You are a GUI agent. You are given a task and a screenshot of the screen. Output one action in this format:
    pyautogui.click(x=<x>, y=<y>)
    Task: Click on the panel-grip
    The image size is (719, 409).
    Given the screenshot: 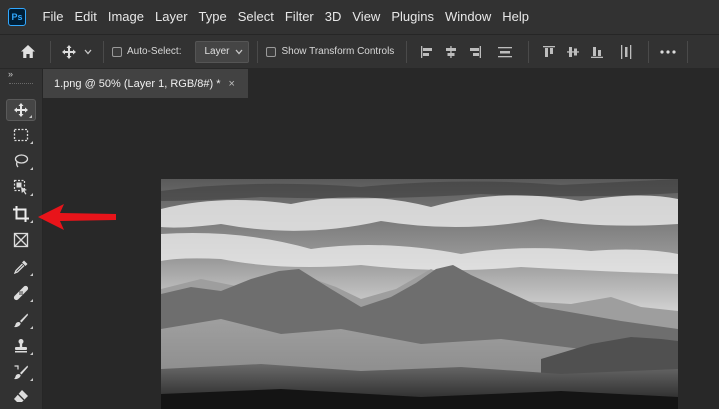 What is the action you would take?
    pyautogui.click(x=21, y=84)
    